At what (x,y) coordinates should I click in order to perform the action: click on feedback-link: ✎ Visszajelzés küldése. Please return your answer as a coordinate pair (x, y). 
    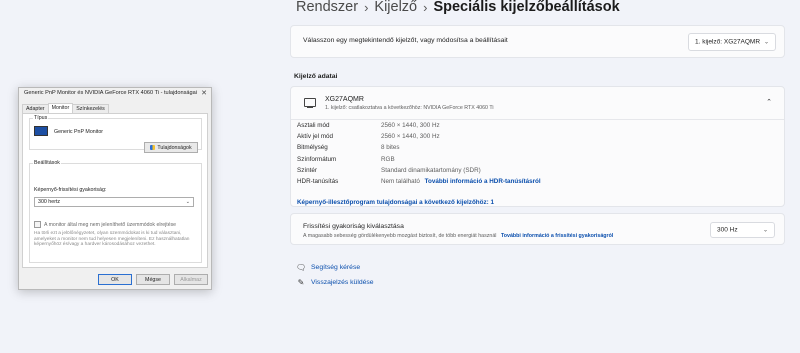
    Looking at the image, I should click on (335, 282).